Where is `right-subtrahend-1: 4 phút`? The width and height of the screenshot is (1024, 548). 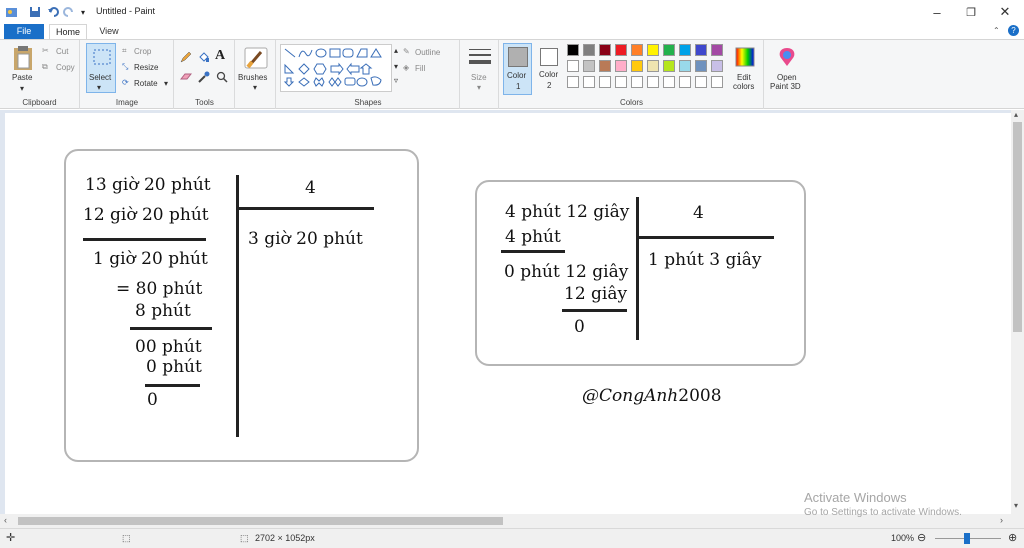
right-subtrahend-1: 4 phút is located at coordinates (533, 237).